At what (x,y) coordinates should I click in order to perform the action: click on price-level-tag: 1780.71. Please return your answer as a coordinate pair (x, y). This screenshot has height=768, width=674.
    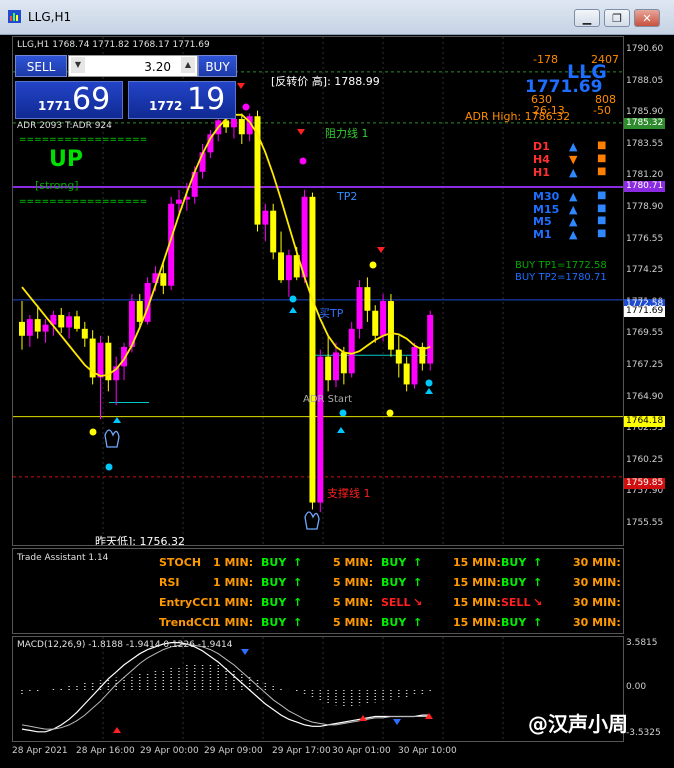
    Looking at the image, I should click on (645, 186).